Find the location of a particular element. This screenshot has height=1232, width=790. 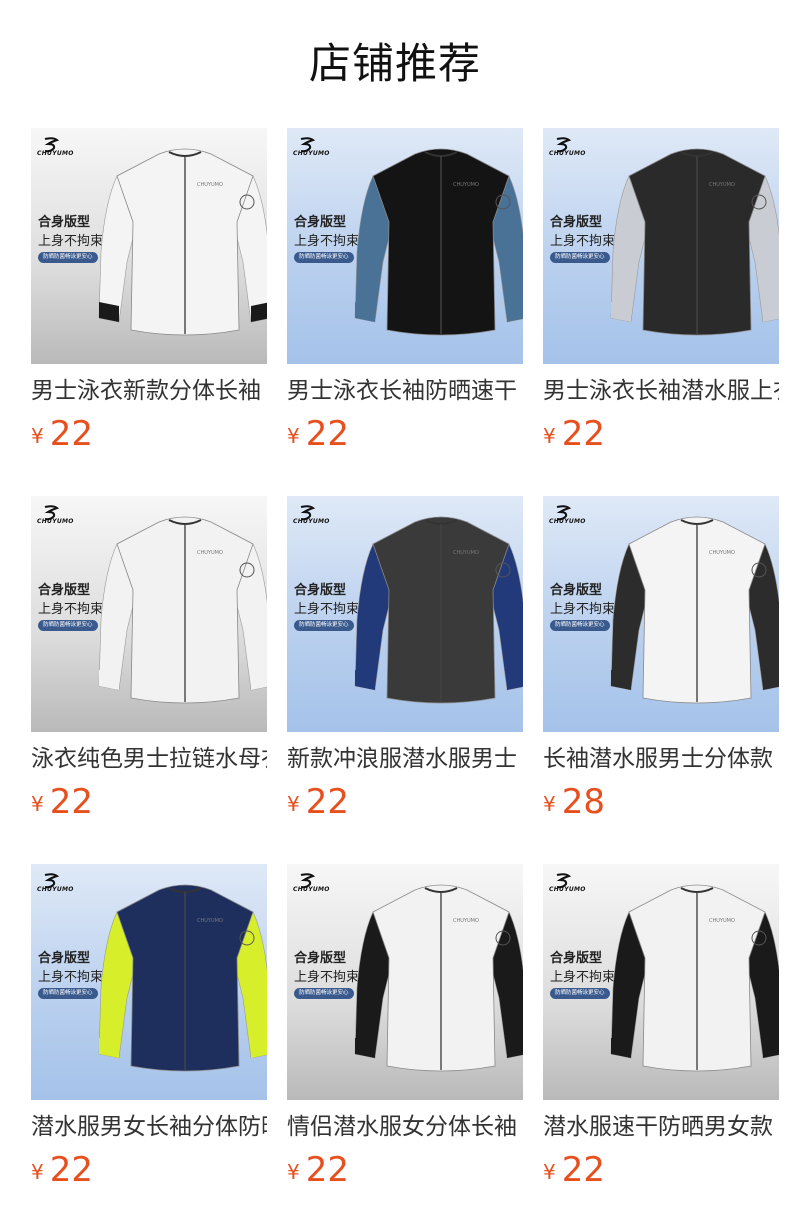

product-name: 情侣潜水服女分体长袖 is located at coordinates (405, 1127).